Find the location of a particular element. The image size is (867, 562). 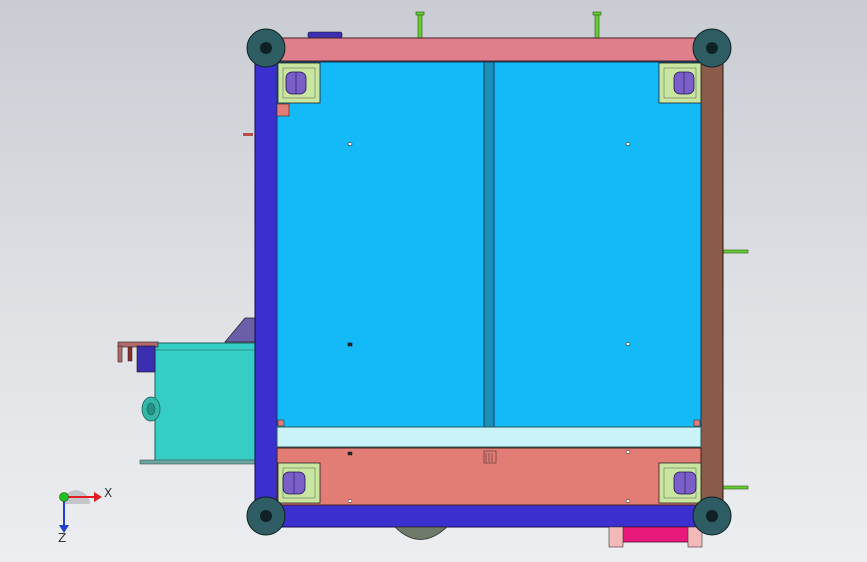

coordinate-triad: X Z is located at coordinates (85, 515).